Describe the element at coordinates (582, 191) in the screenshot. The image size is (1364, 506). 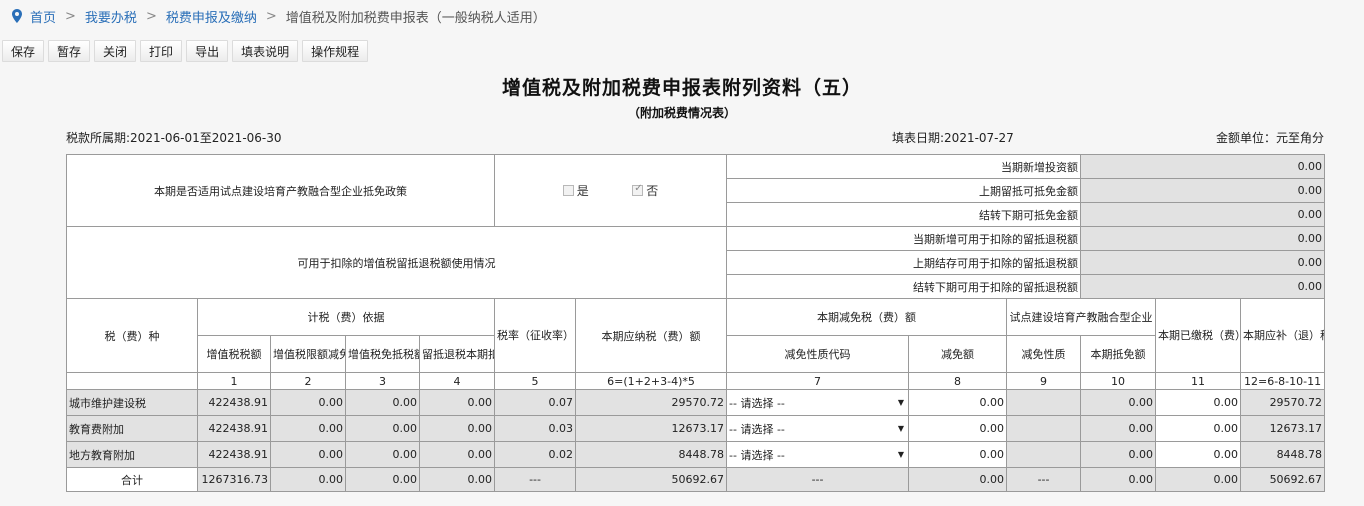
I see `policy-yes-label: 是` at that location.